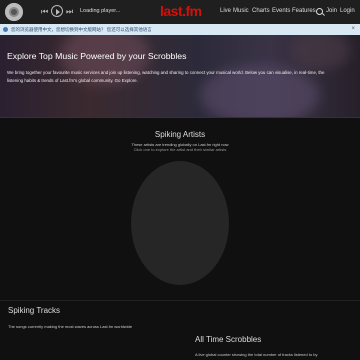 The image size is (360, 360). Describe the element at coordinates (34, 310) in the screenshot. I see `spiking-tracks-title: Spiking Tracks` at that location.